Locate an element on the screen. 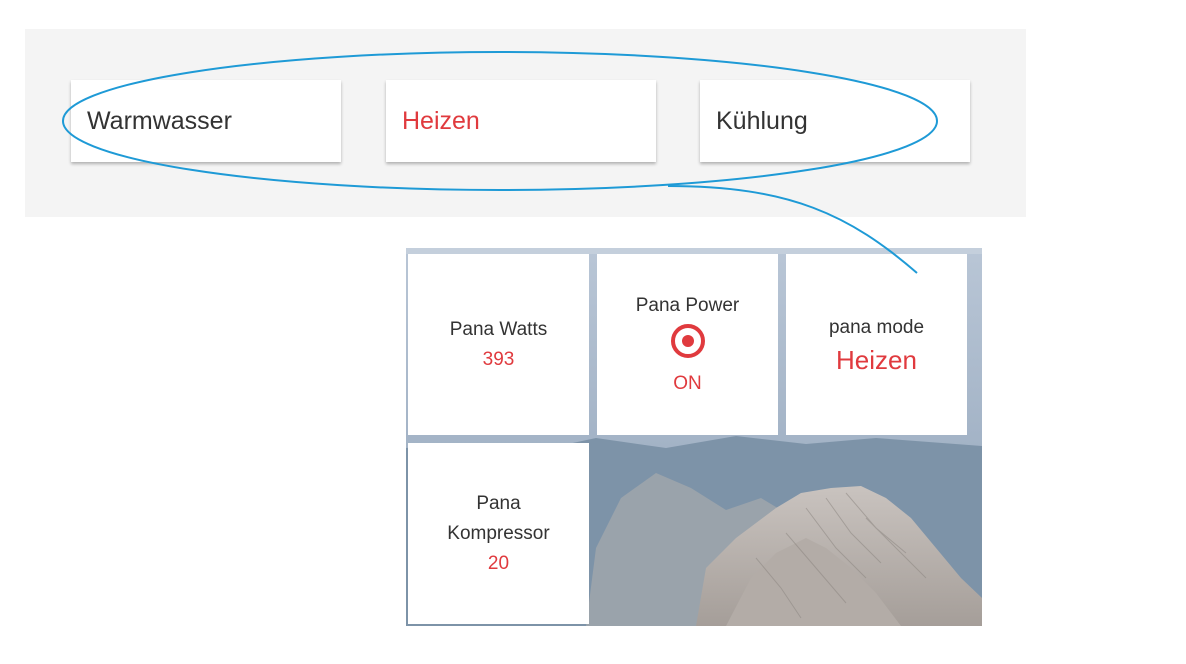 The image size is (1186, 664). tile-value: 20 is located at coordinates (498, 563).